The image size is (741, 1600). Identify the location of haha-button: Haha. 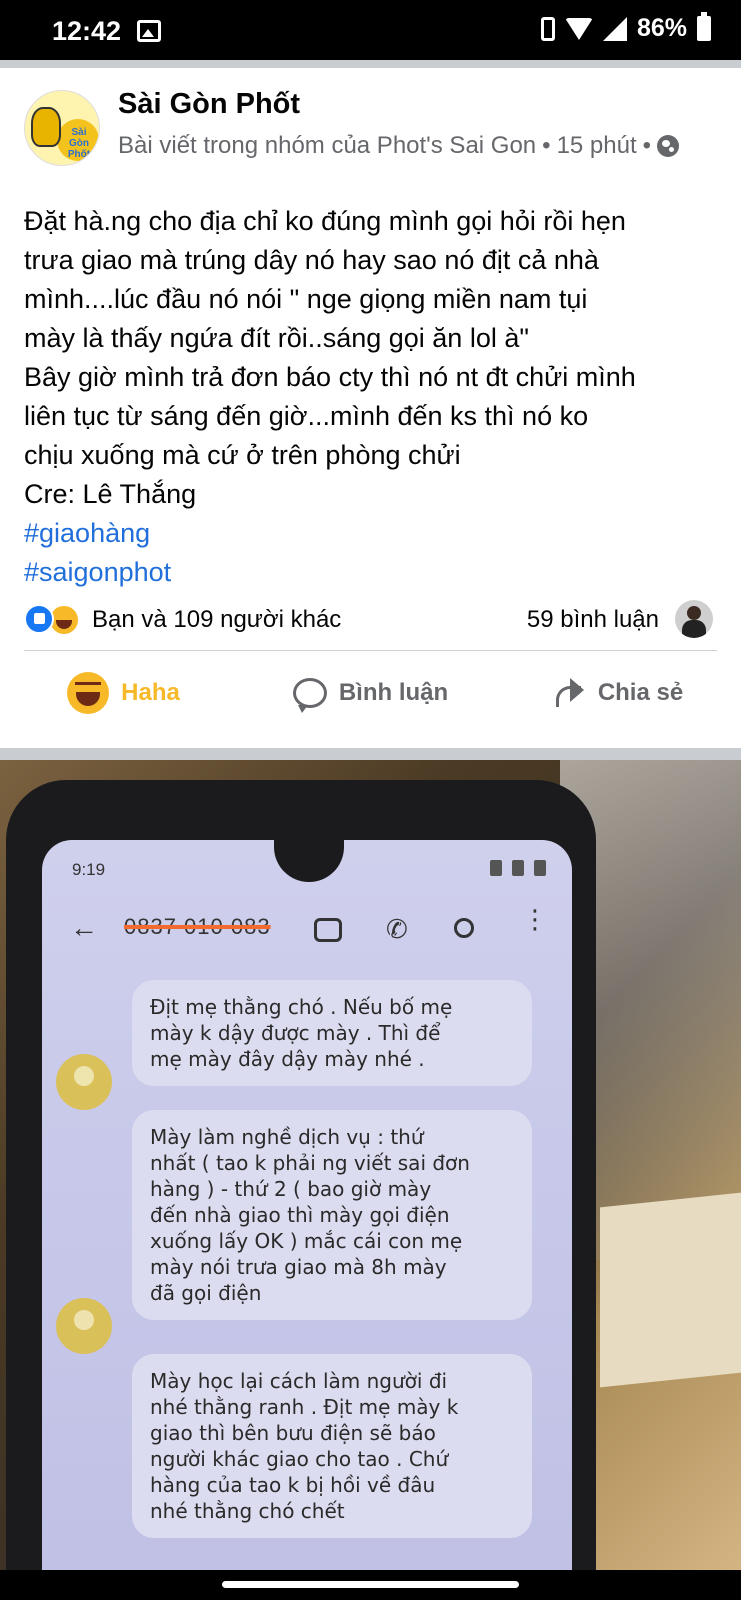
(123, 693).